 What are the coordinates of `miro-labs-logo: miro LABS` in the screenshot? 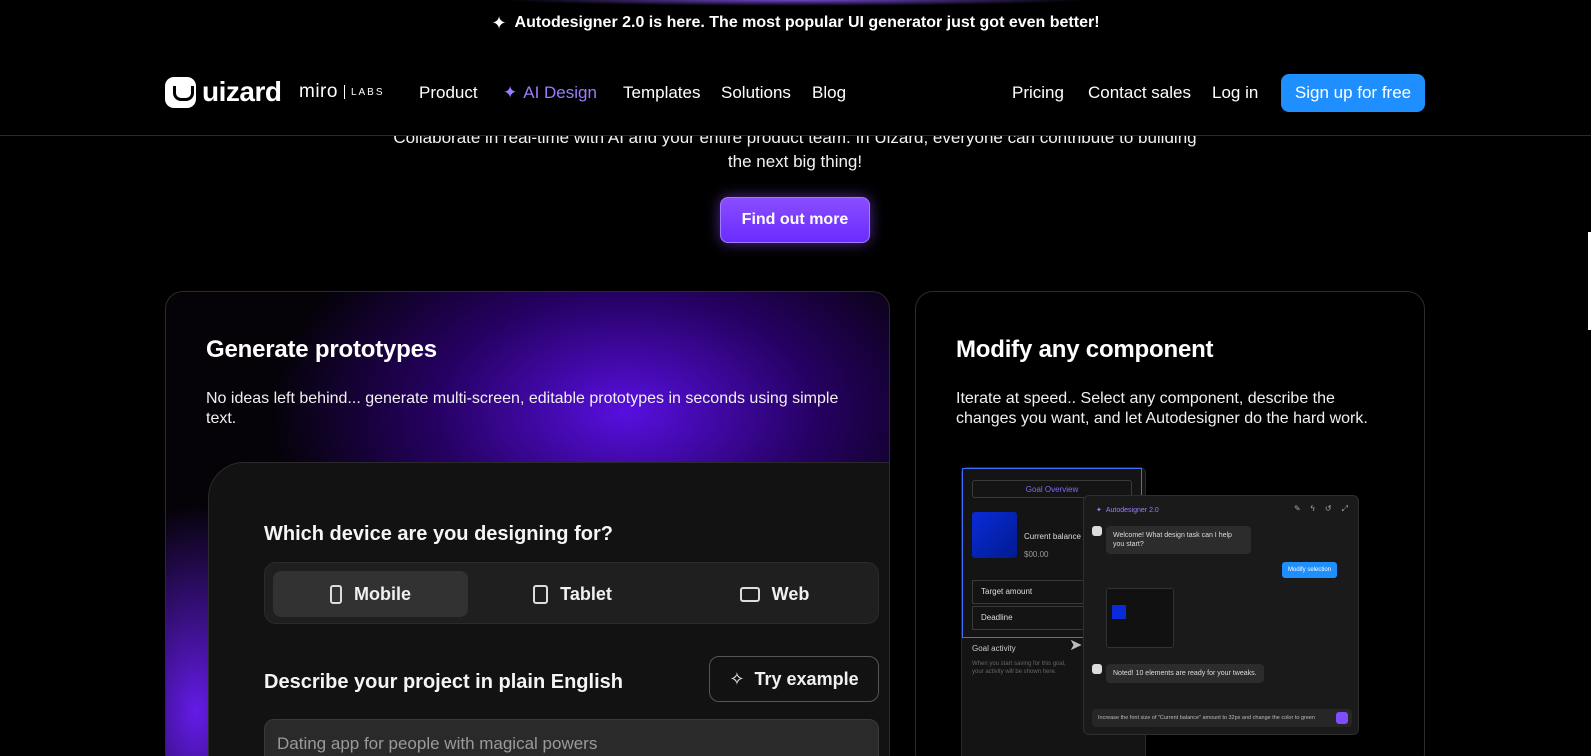 It's located at (342, 92).